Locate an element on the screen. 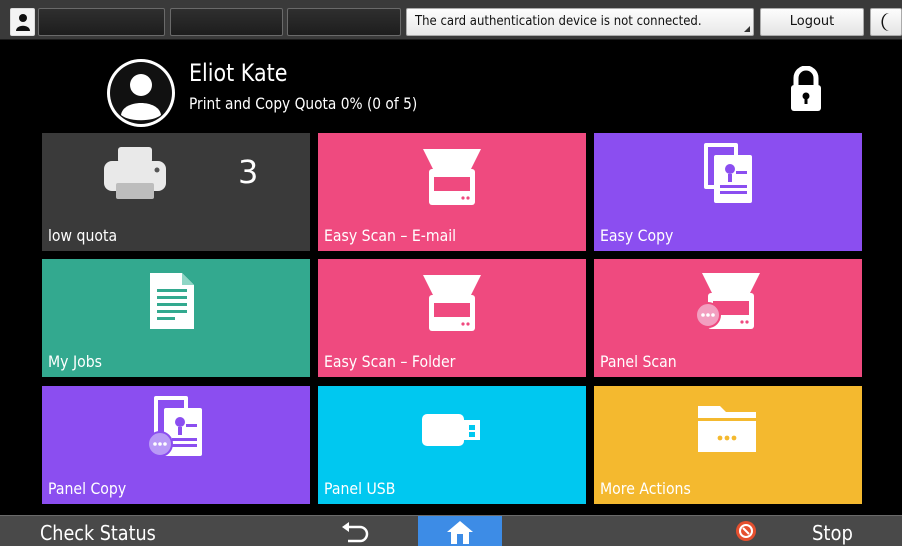  logout-button: Logout is located at coordinates (812, 22).